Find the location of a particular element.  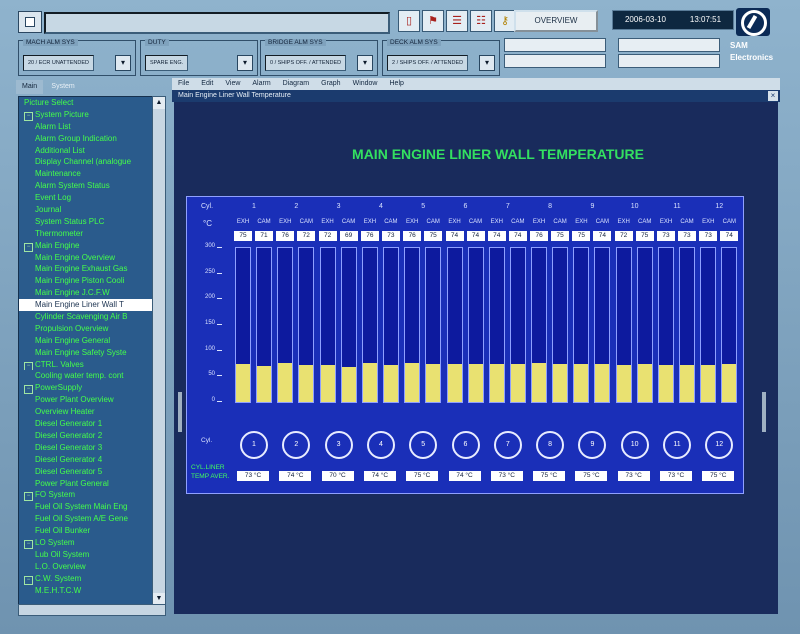

tree-item: System Status PLC is located at coordinates (86, 222).